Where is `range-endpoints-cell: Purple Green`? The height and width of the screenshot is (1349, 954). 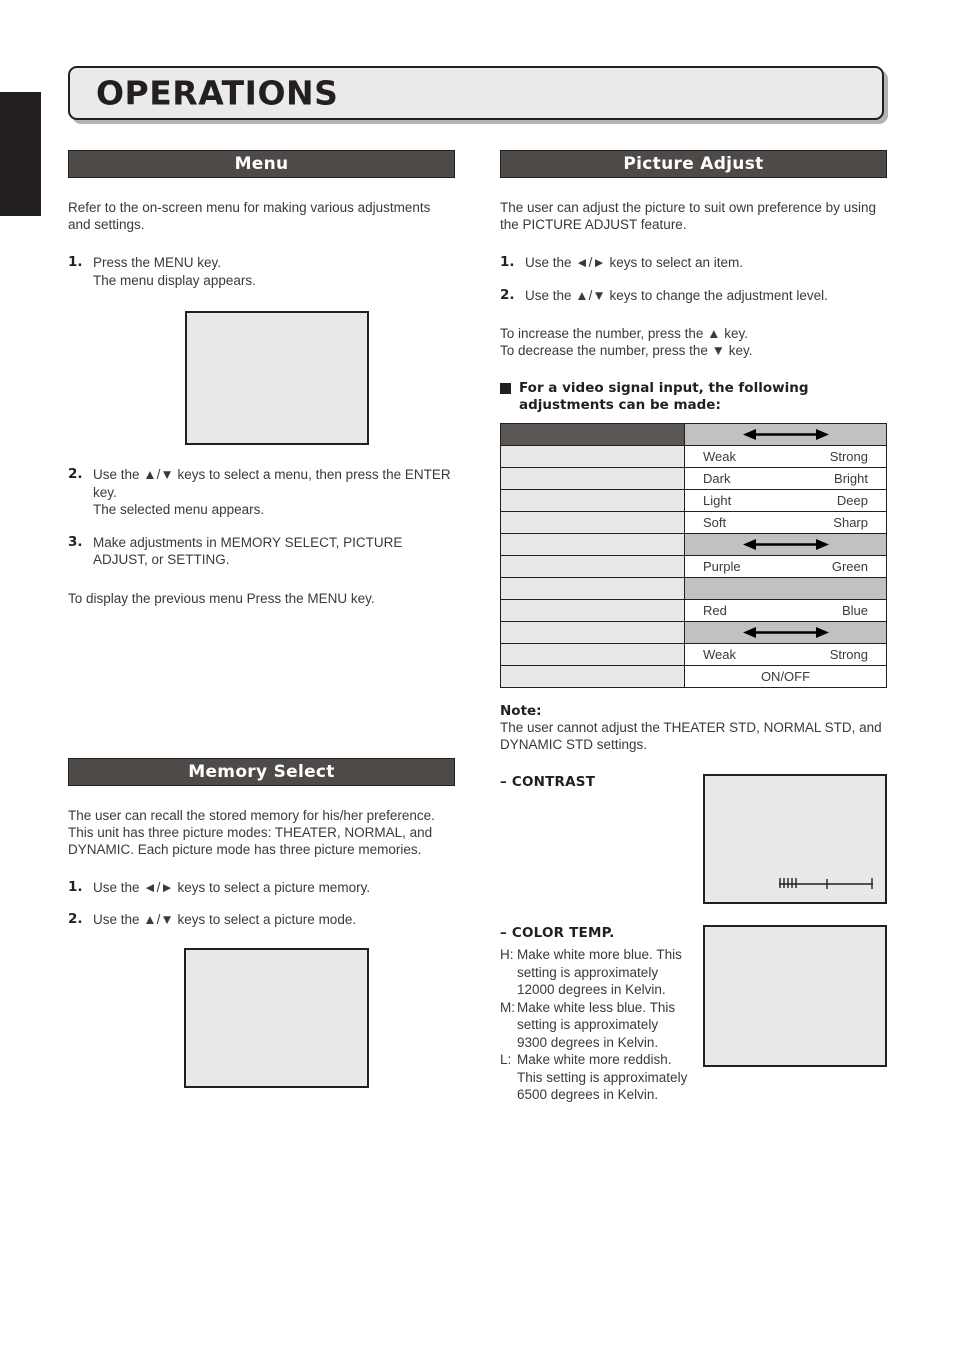 range-endpoints-cell: Purple Green is located at coordinates (785, 566).